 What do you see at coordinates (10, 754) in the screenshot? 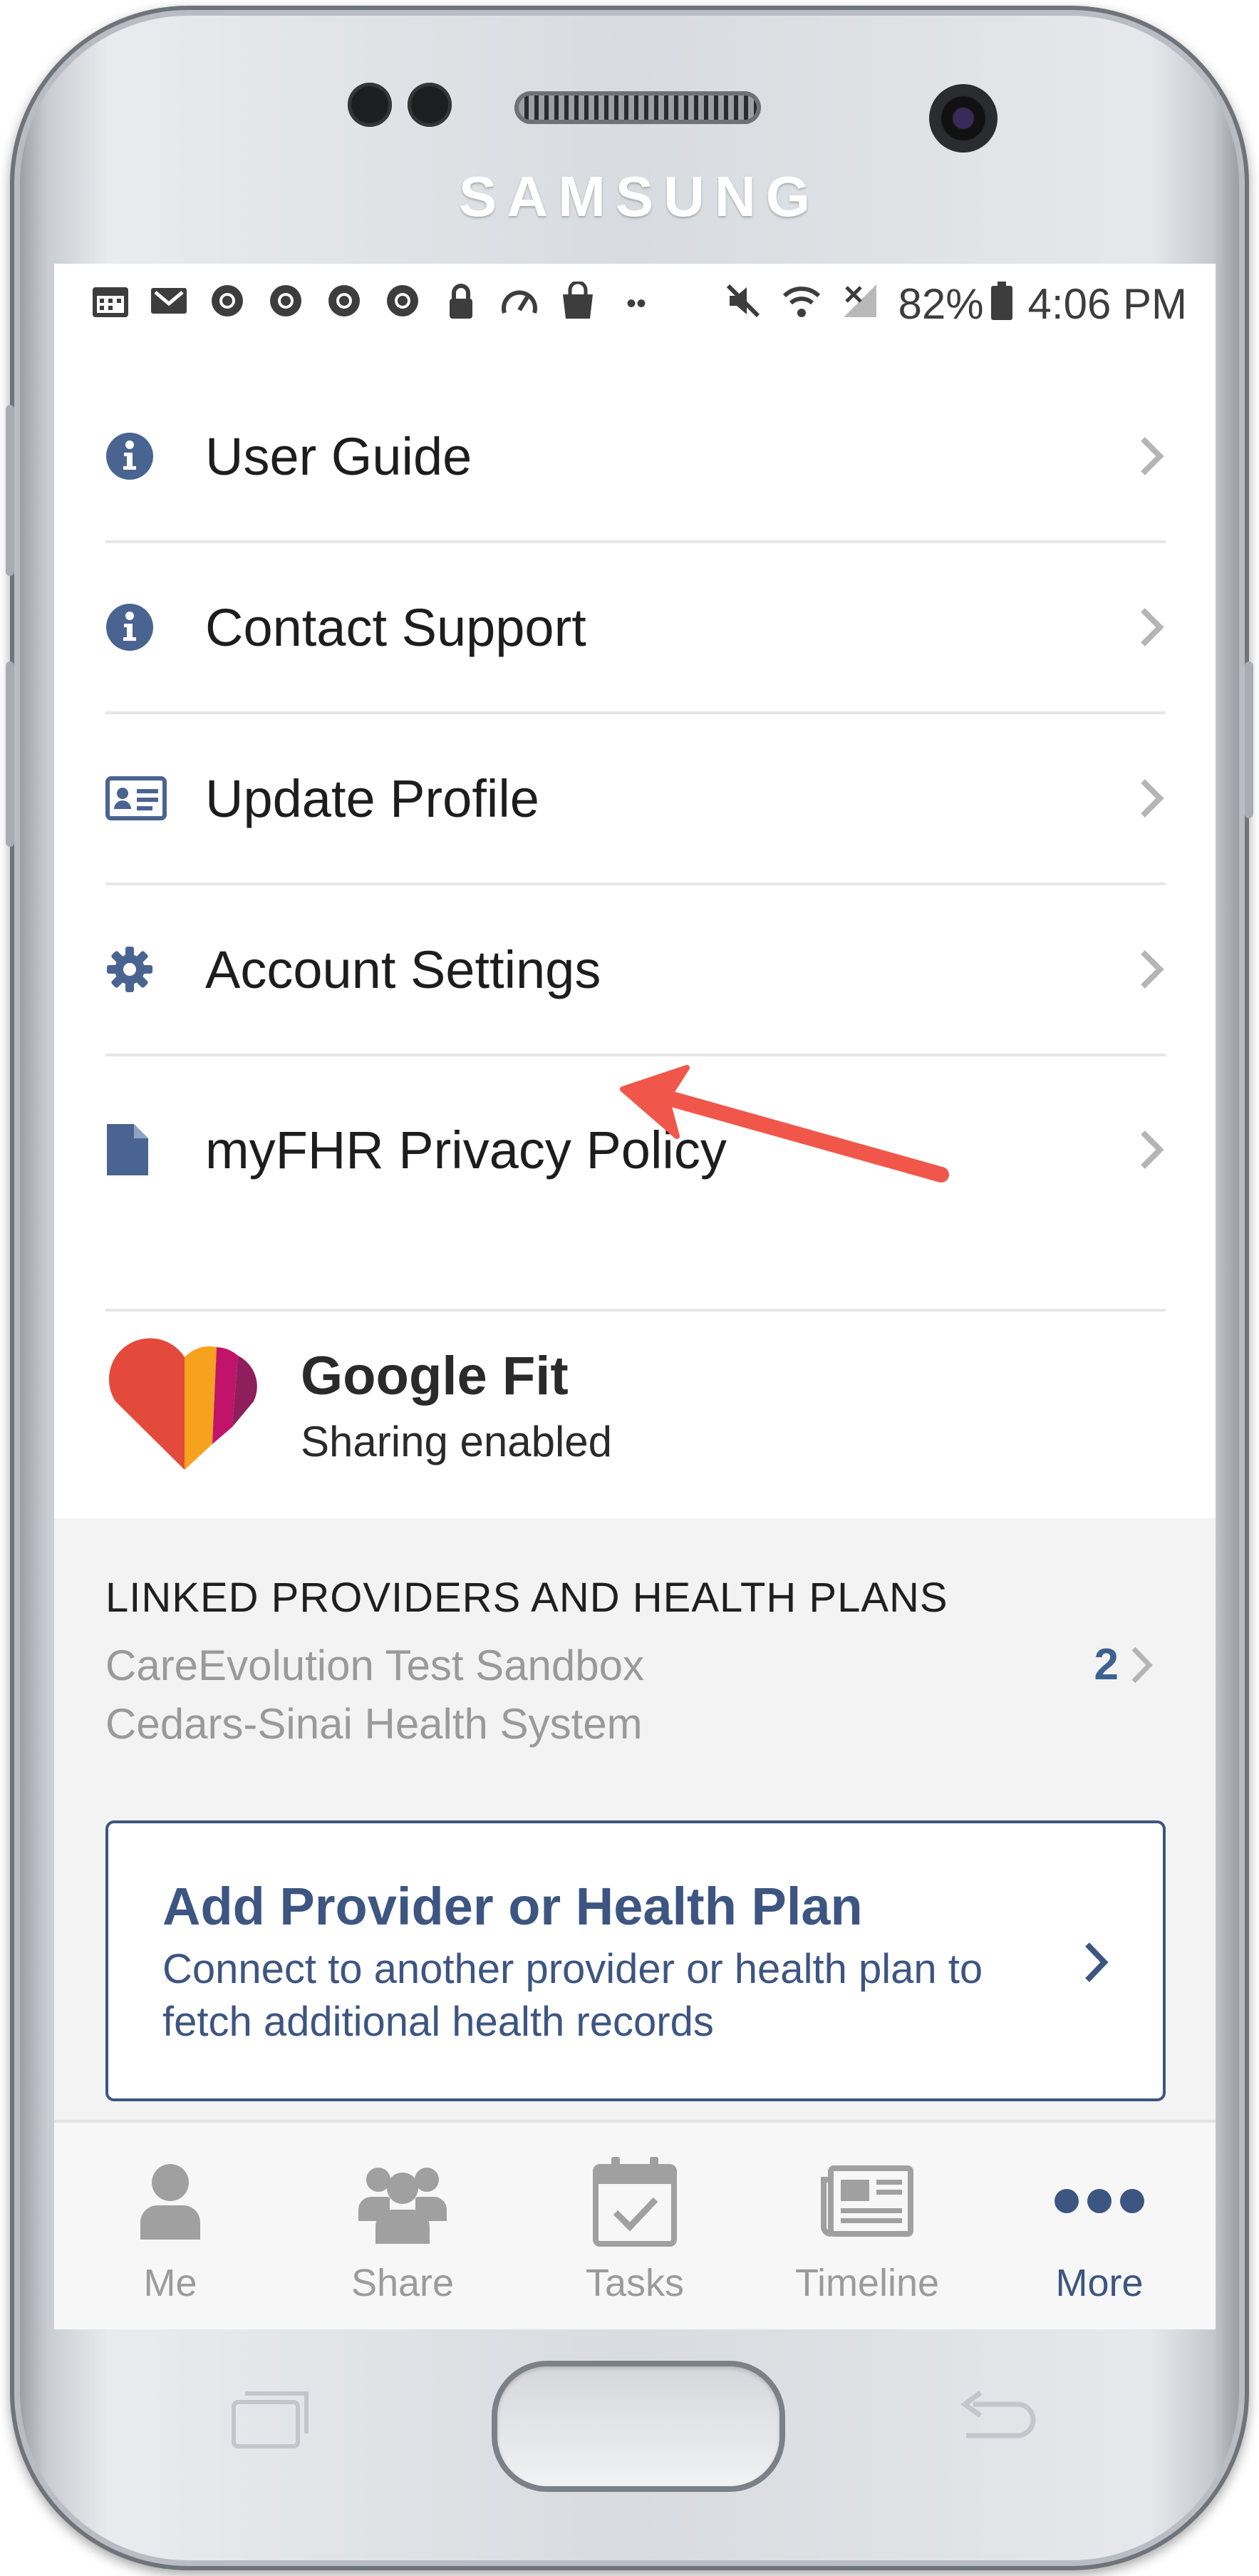
I see `bixby-button` at bounding box center [10, 754].